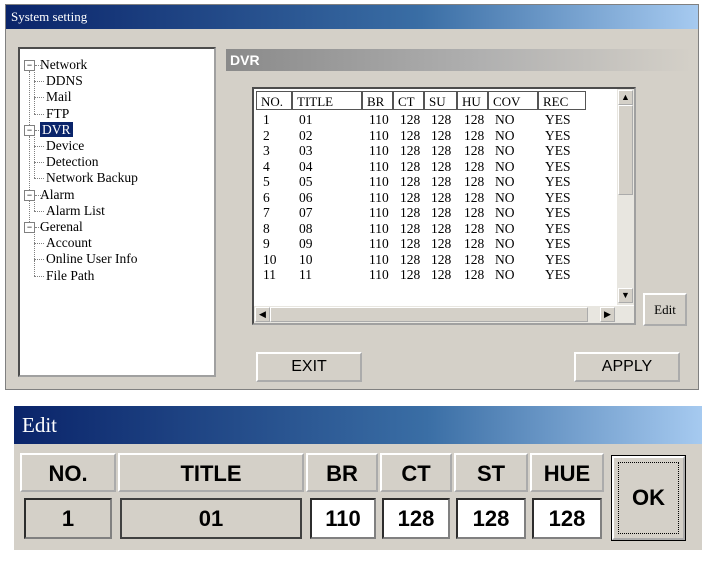 This screenshot has height=561, width=705. Describe the element at coordinates (274, 100) in the screenshot. I see `column-header-no: NO.` at that location.